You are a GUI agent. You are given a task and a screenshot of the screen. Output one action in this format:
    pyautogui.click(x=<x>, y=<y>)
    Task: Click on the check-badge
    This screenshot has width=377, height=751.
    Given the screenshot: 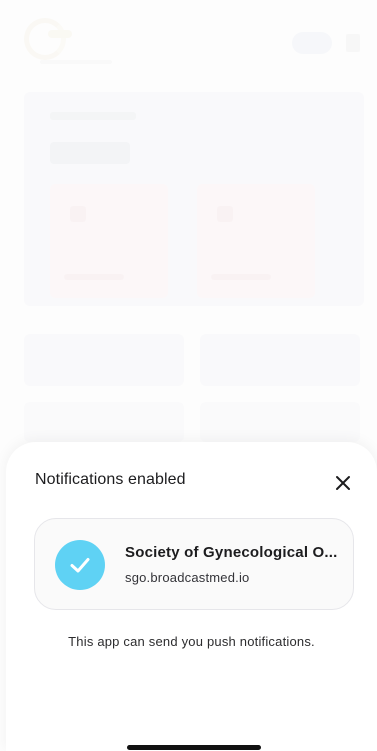 What is the action you would take?
    pyautogui.click(x=80, y=565)
    